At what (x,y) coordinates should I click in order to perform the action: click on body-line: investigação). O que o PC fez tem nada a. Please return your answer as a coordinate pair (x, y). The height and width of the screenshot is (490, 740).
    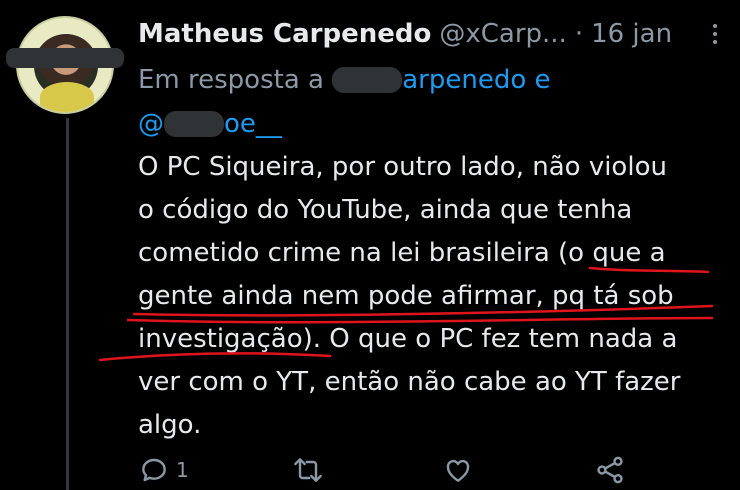
    Looking at the image, I should click on (408, 339).